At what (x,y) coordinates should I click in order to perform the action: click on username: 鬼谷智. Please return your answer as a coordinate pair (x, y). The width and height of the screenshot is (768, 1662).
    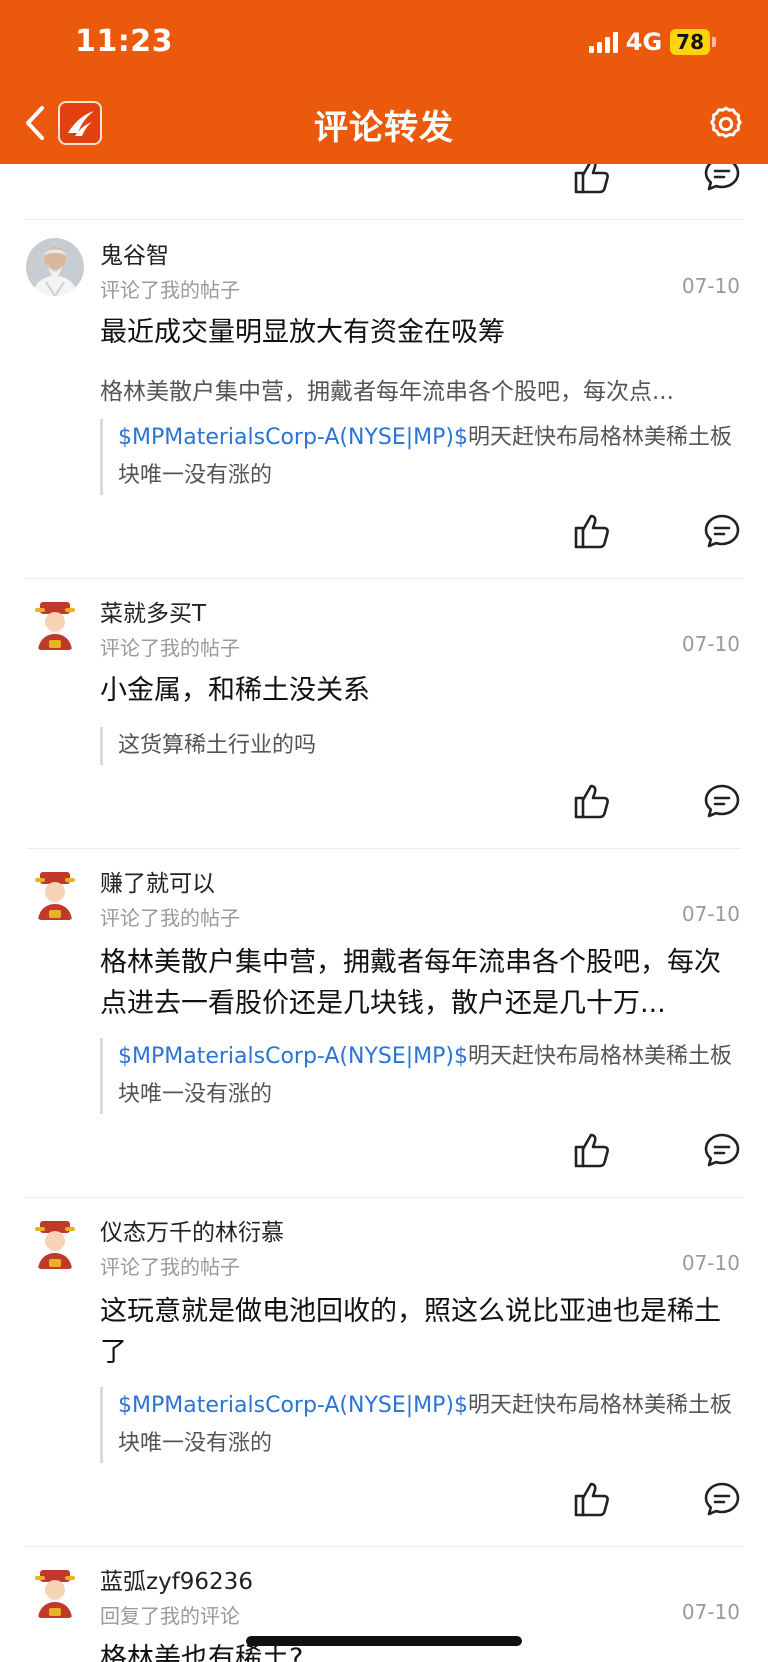
    Looking at the image, I should click on (134, 253).